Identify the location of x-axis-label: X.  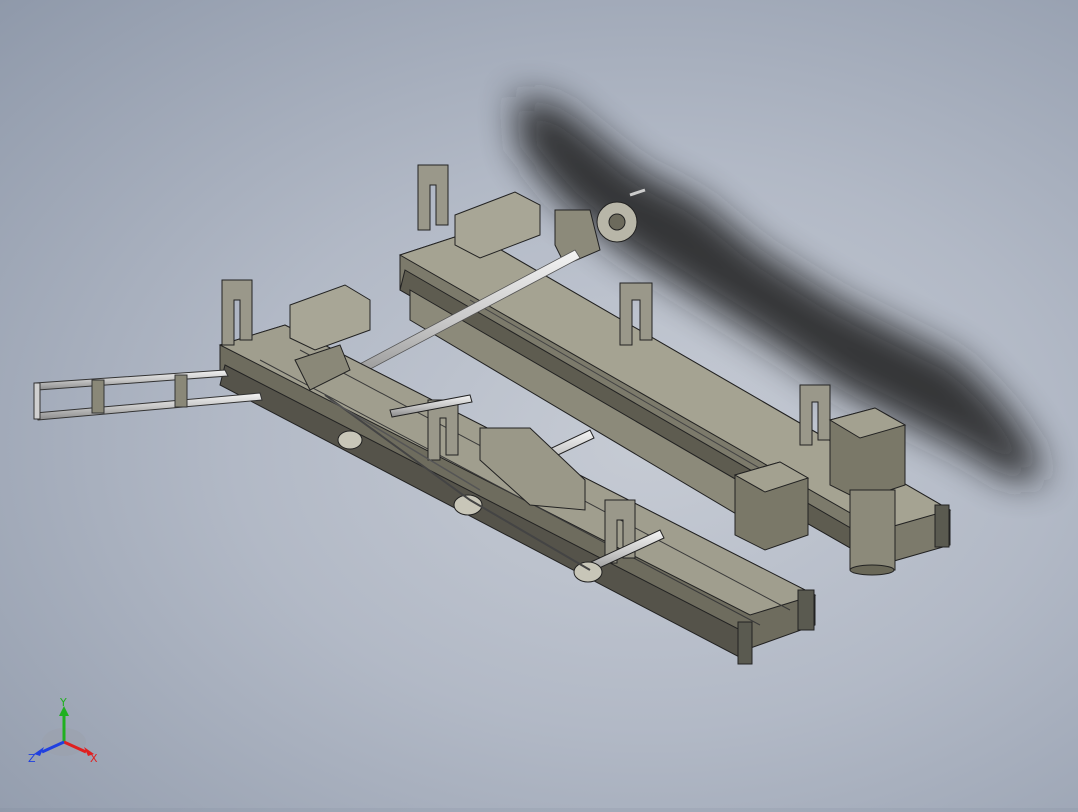
(94, 758).